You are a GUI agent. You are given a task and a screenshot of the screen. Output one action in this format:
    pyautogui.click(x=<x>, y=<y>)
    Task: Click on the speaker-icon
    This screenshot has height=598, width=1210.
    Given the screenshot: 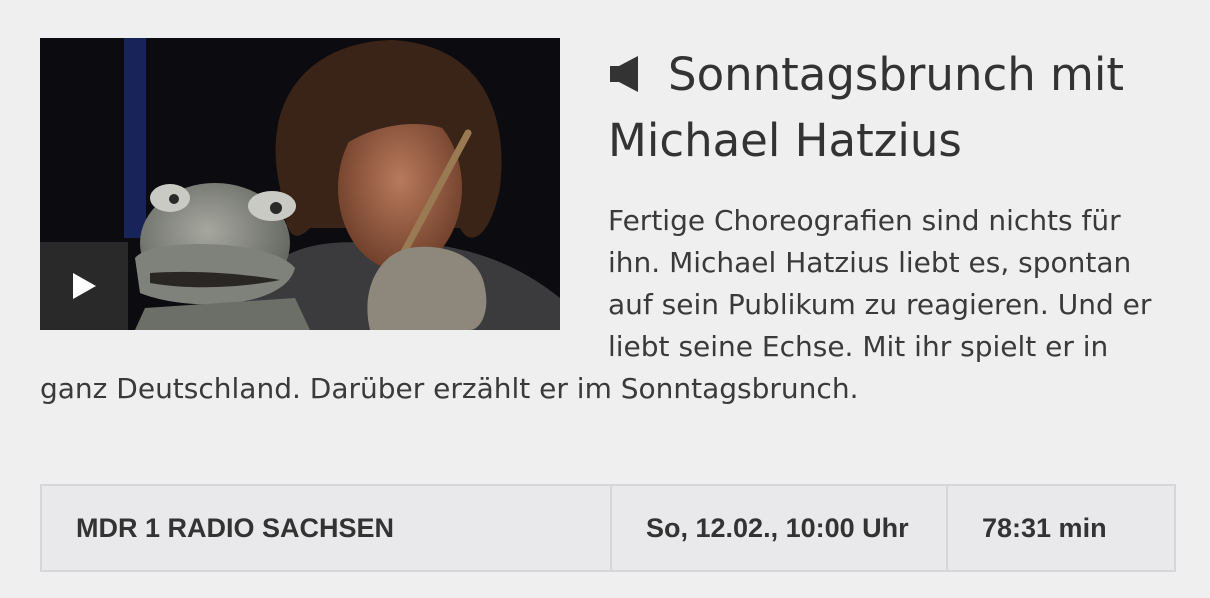 What is the action you would take?
    pyautogui.click(x=624, y=74)
    